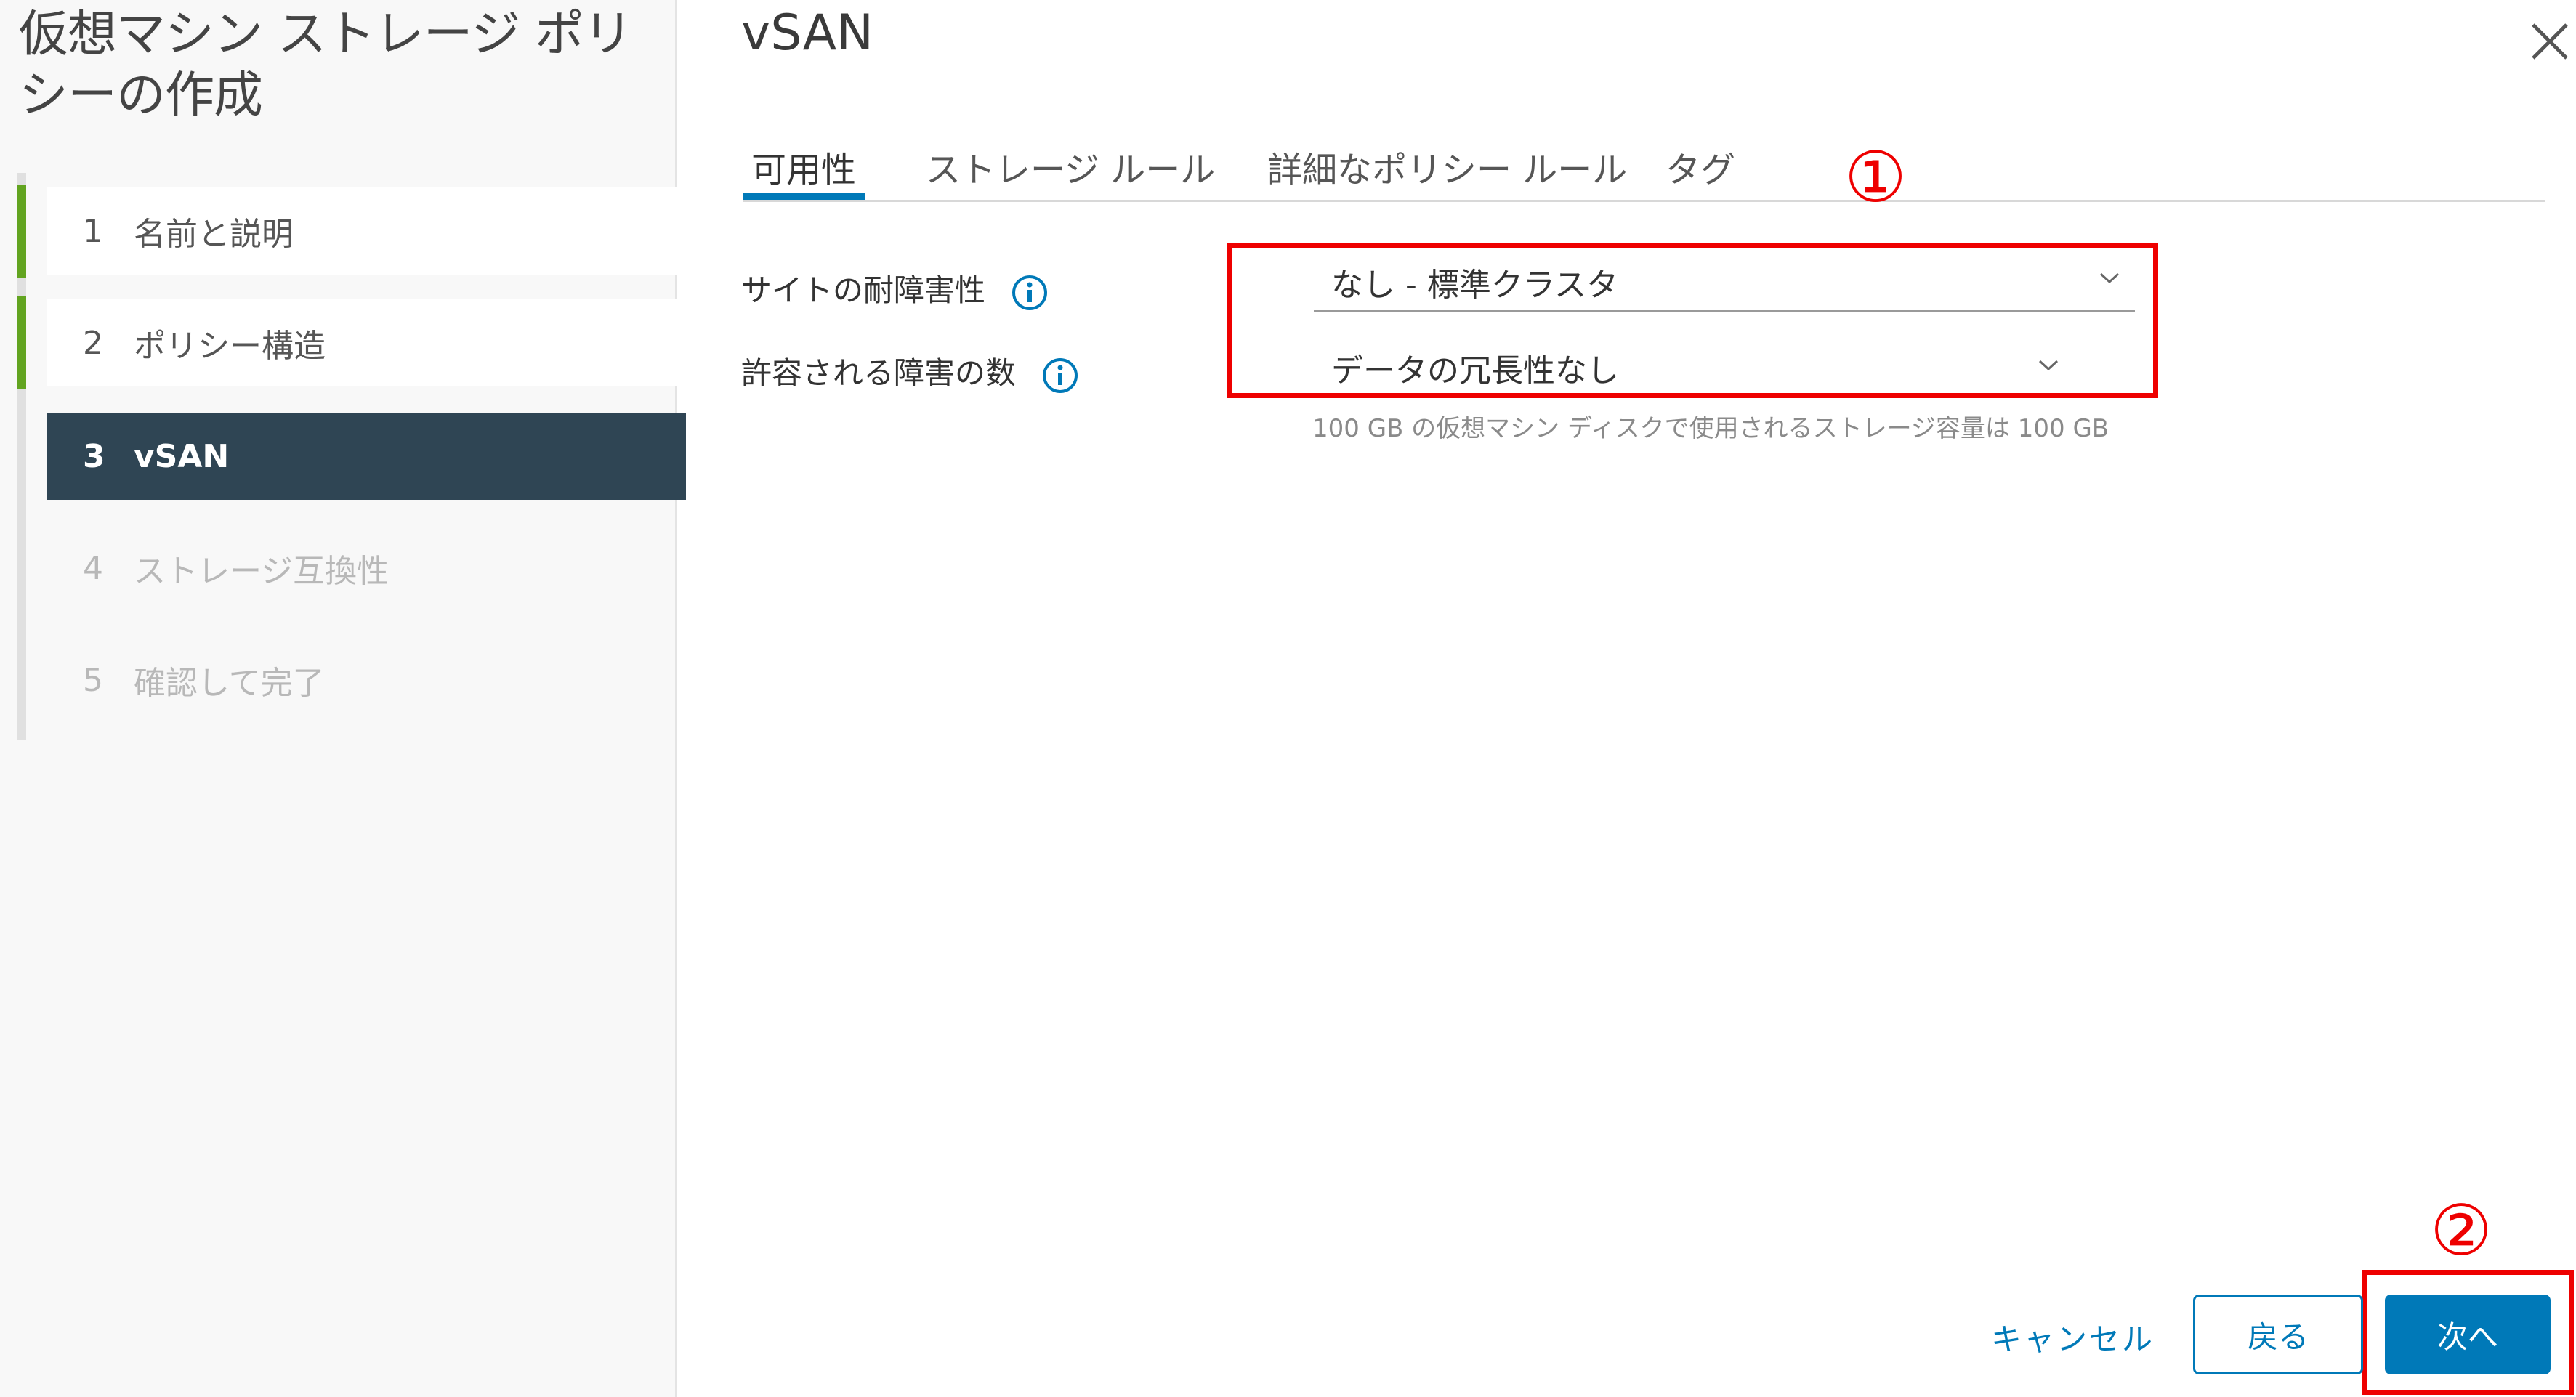 Image resolution: width=2576 pixels, height=1397 pixels. What do you see at coordinates (2073, 1337) in the screenshot?
I see `cancel-button: キャンセル` at bounding box center [2073, 1337].